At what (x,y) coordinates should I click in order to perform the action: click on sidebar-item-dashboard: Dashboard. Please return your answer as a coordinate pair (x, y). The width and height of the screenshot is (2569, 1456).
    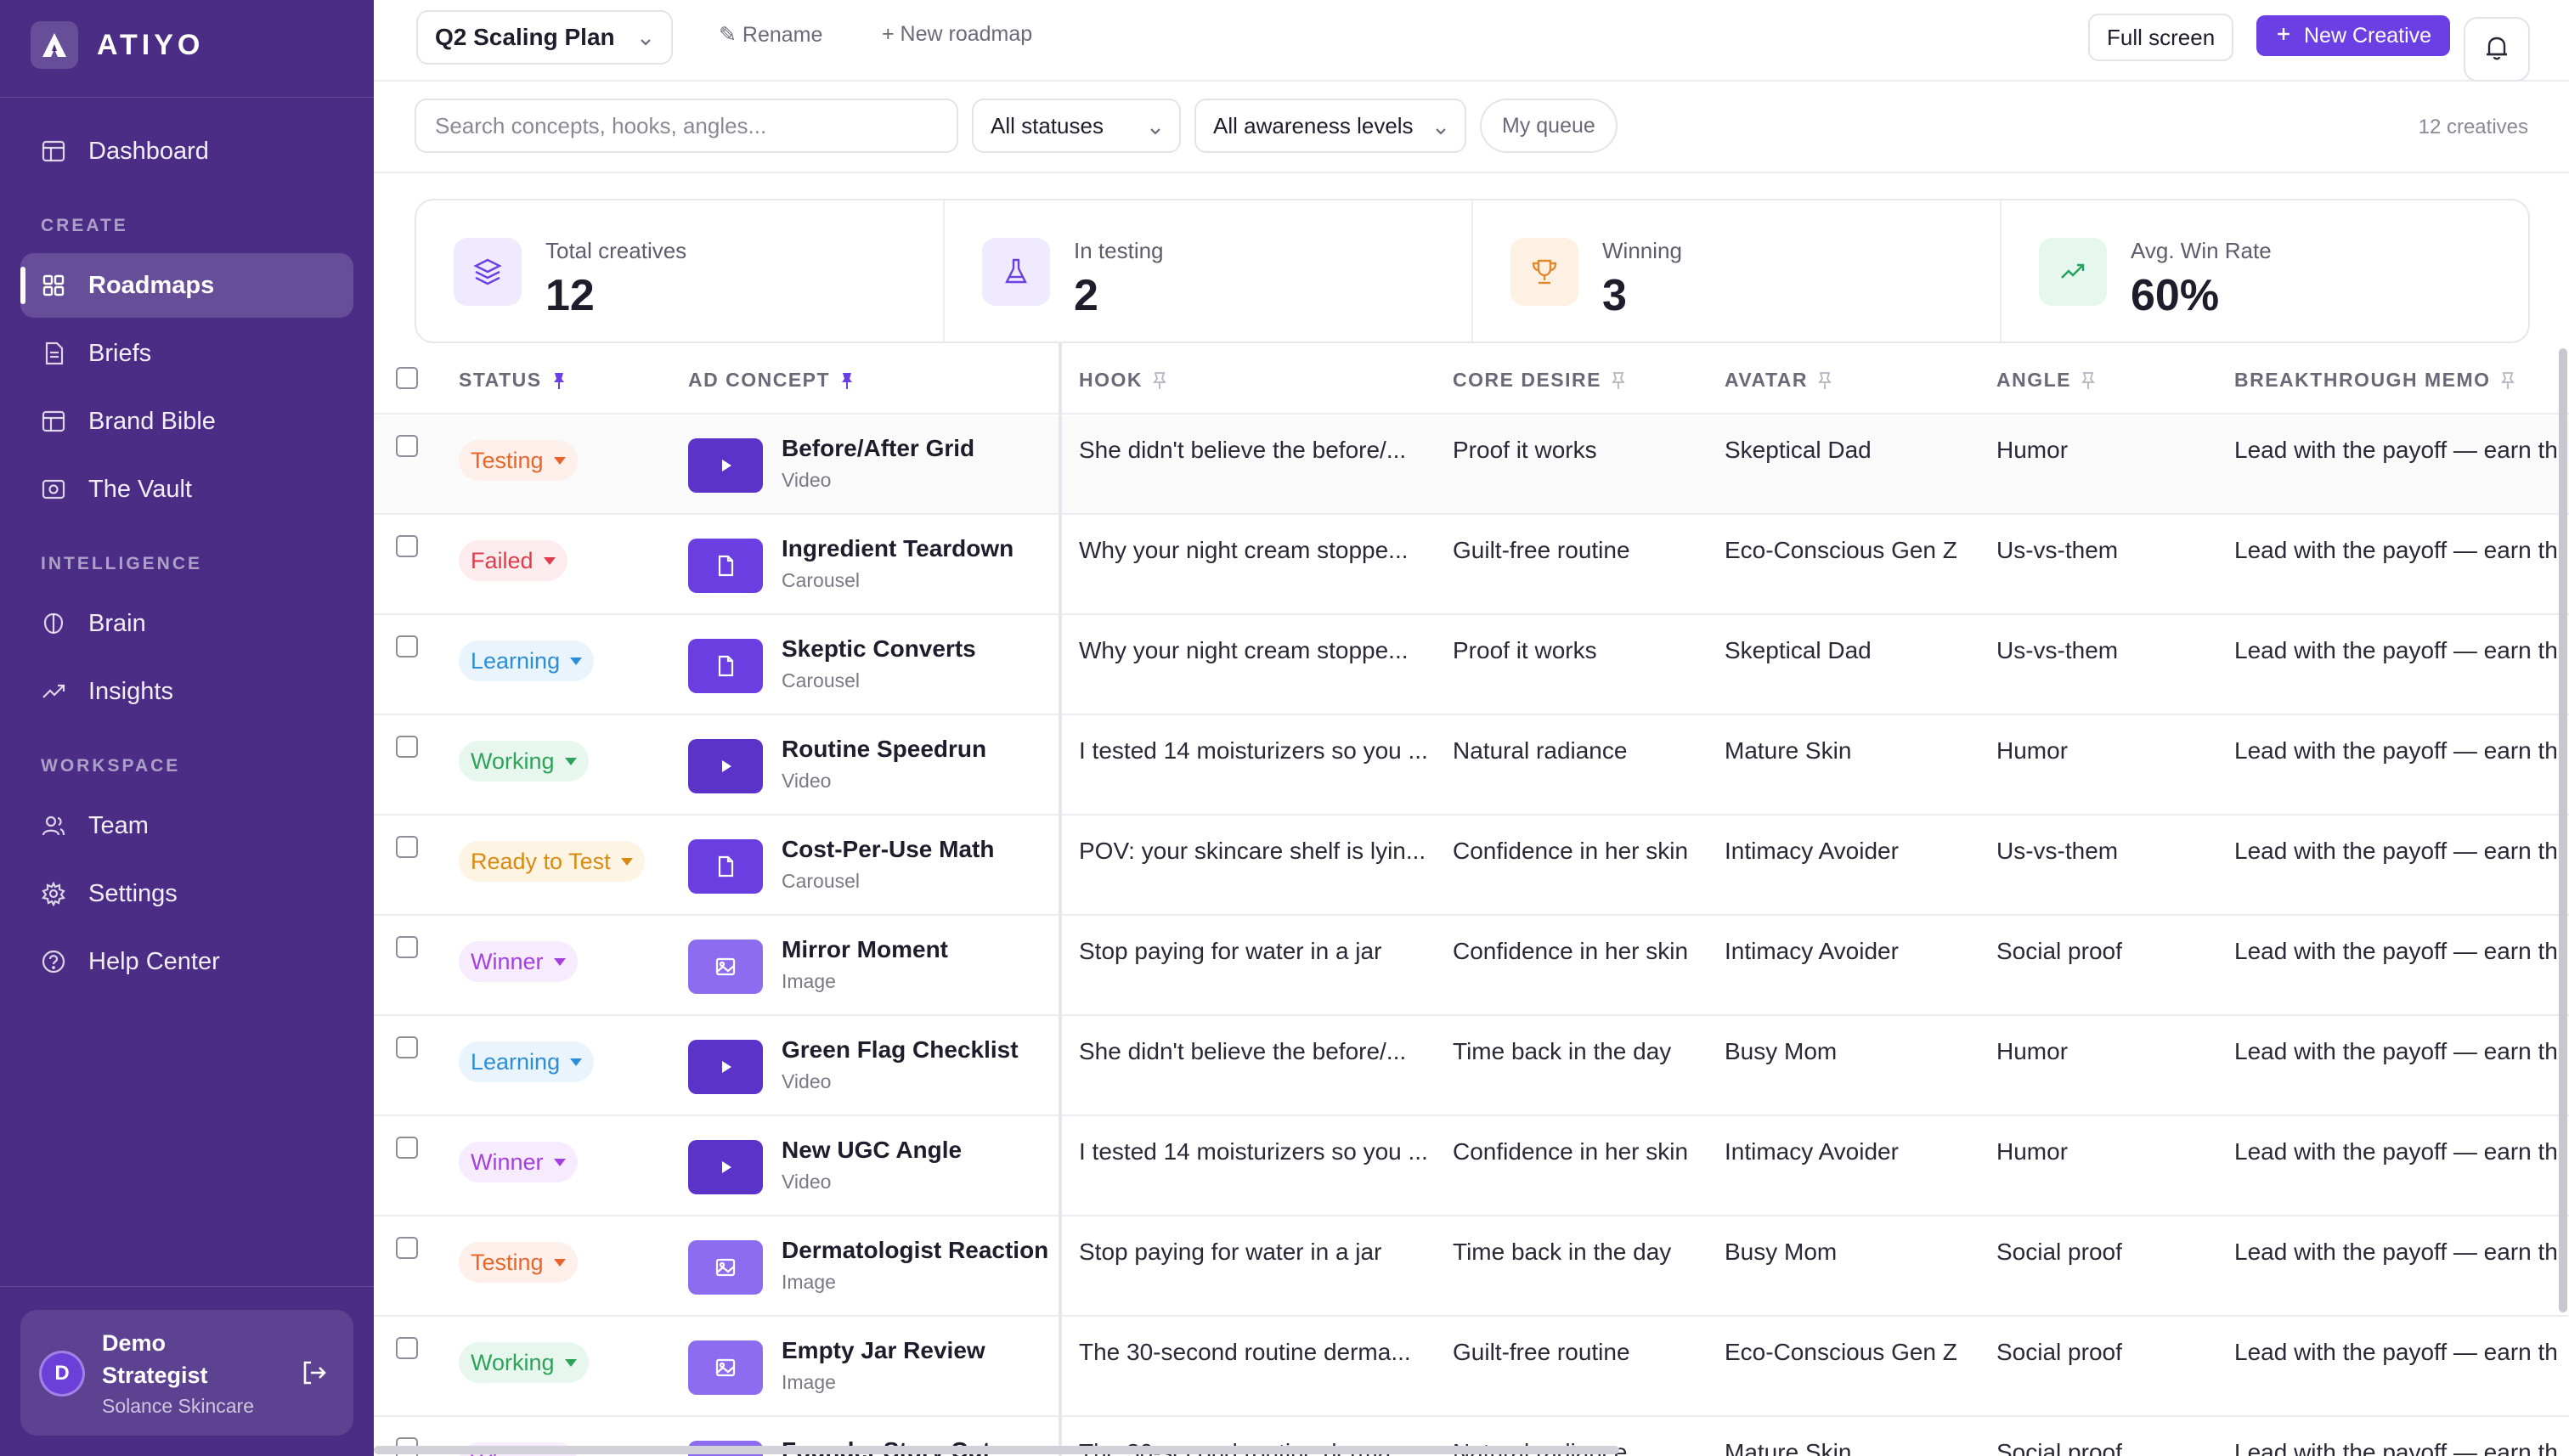
    Looking at the image, I should click on (187, 151).